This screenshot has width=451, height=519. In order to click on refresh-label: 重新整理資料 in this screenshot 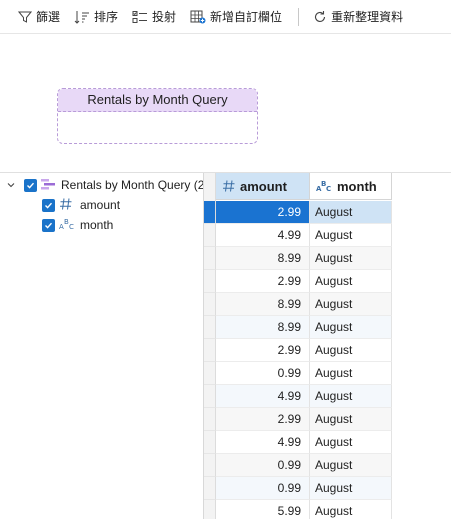, I will do `click(367, 17)`.